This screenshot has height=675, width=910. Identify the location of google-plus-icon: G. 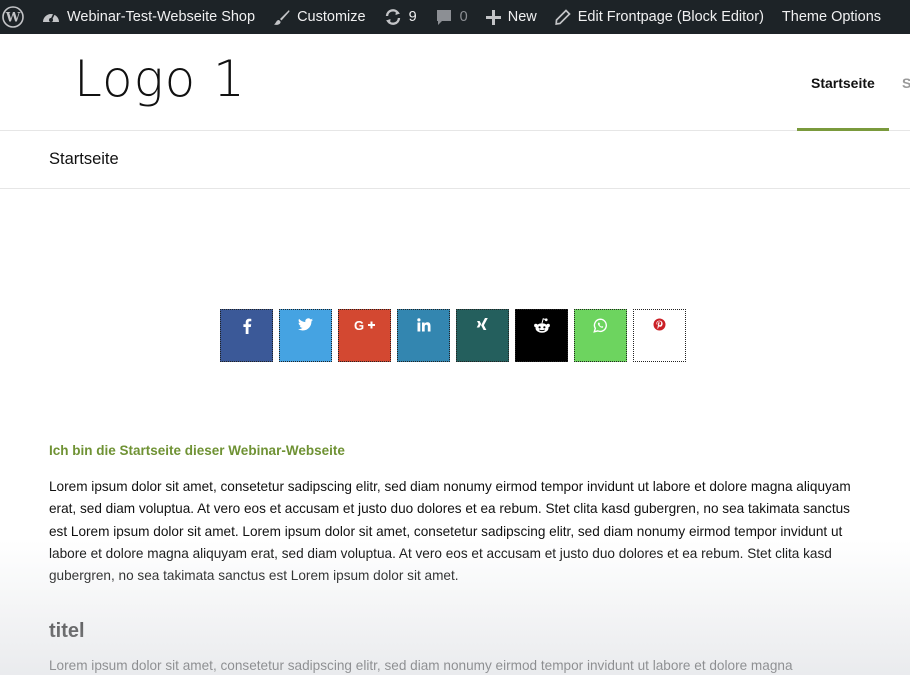
(364, 325).